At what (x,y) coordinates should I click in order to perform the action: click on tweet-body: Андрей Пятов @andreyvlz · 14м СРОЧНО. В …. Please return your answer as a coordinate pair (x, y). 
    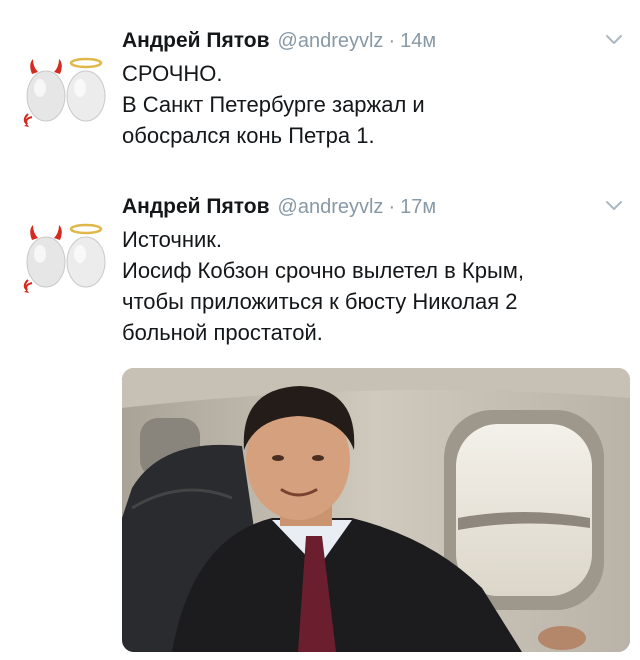
    Looking at the image, I should click on (357, 88).